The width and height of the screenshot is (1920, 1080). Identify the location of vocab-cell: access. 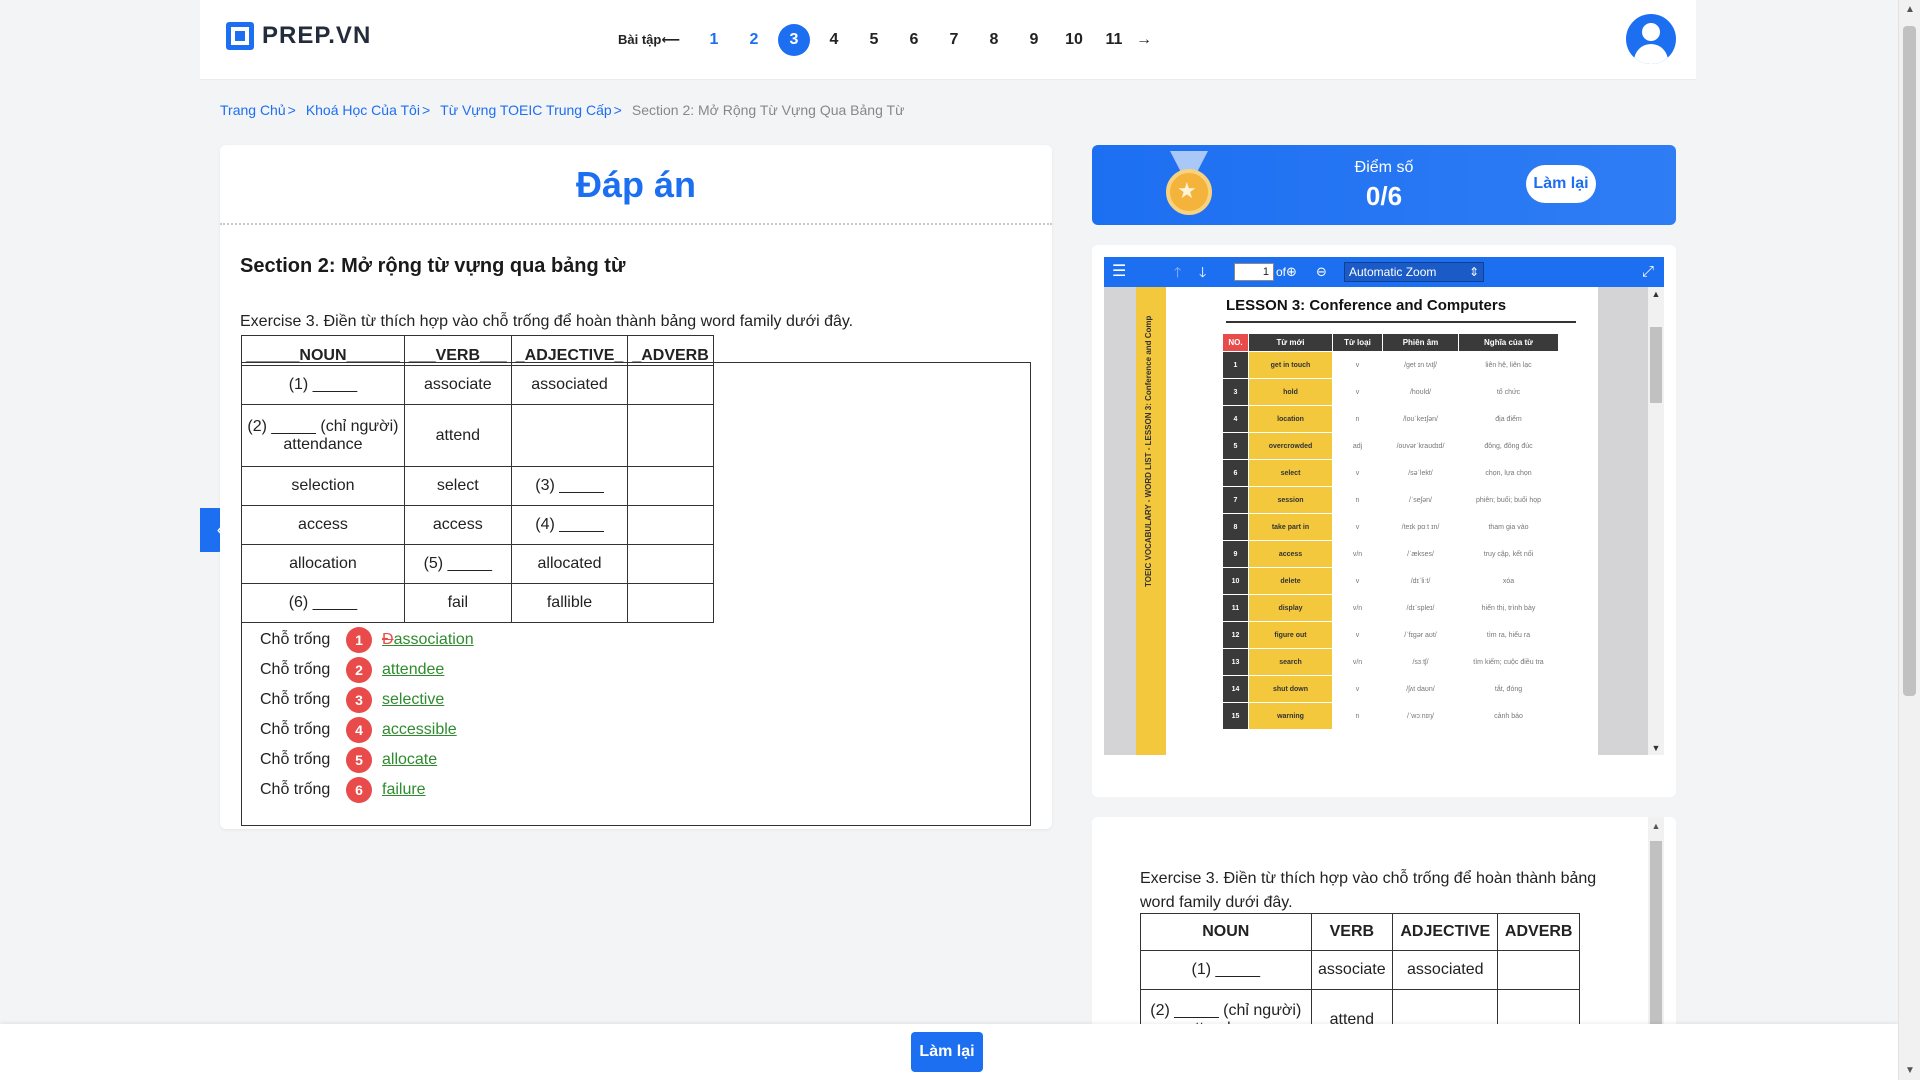
(1290, 554).